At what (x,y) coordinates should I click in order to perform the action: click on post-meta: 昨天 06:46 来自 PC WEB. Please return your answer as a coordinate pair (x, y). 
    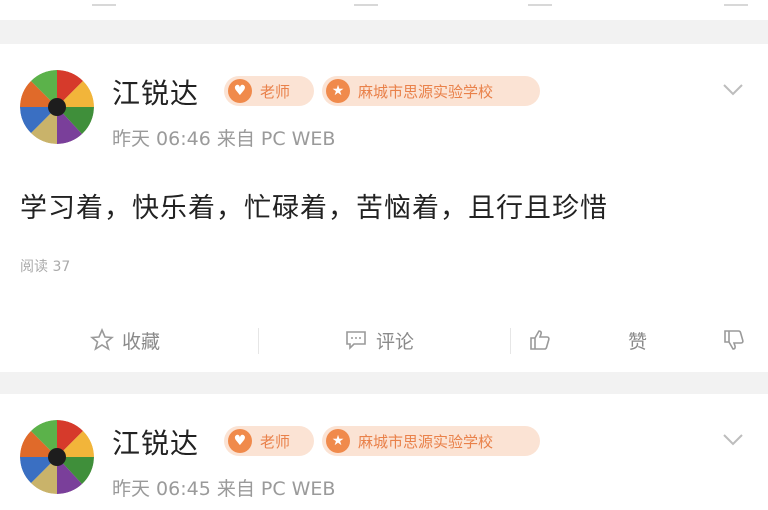
    Looking at the image, I should click on (224, 139).